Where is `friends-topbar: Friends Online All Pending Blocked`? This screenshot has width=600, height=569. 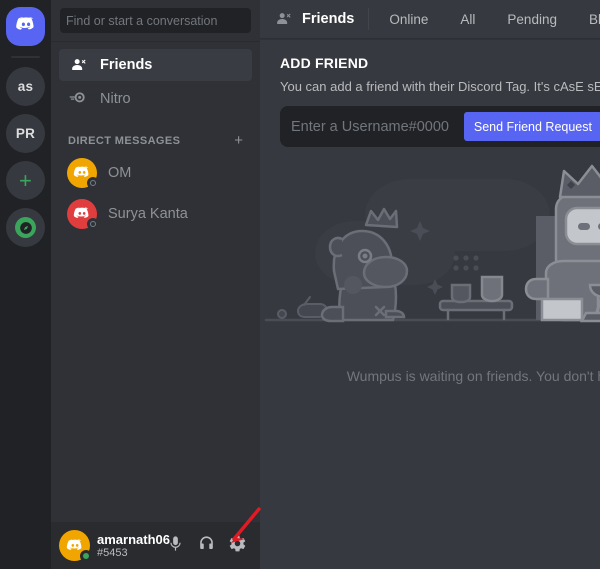
friends-topbar: Friends Online All Pending Blocked is located at coordinates (430, 19).